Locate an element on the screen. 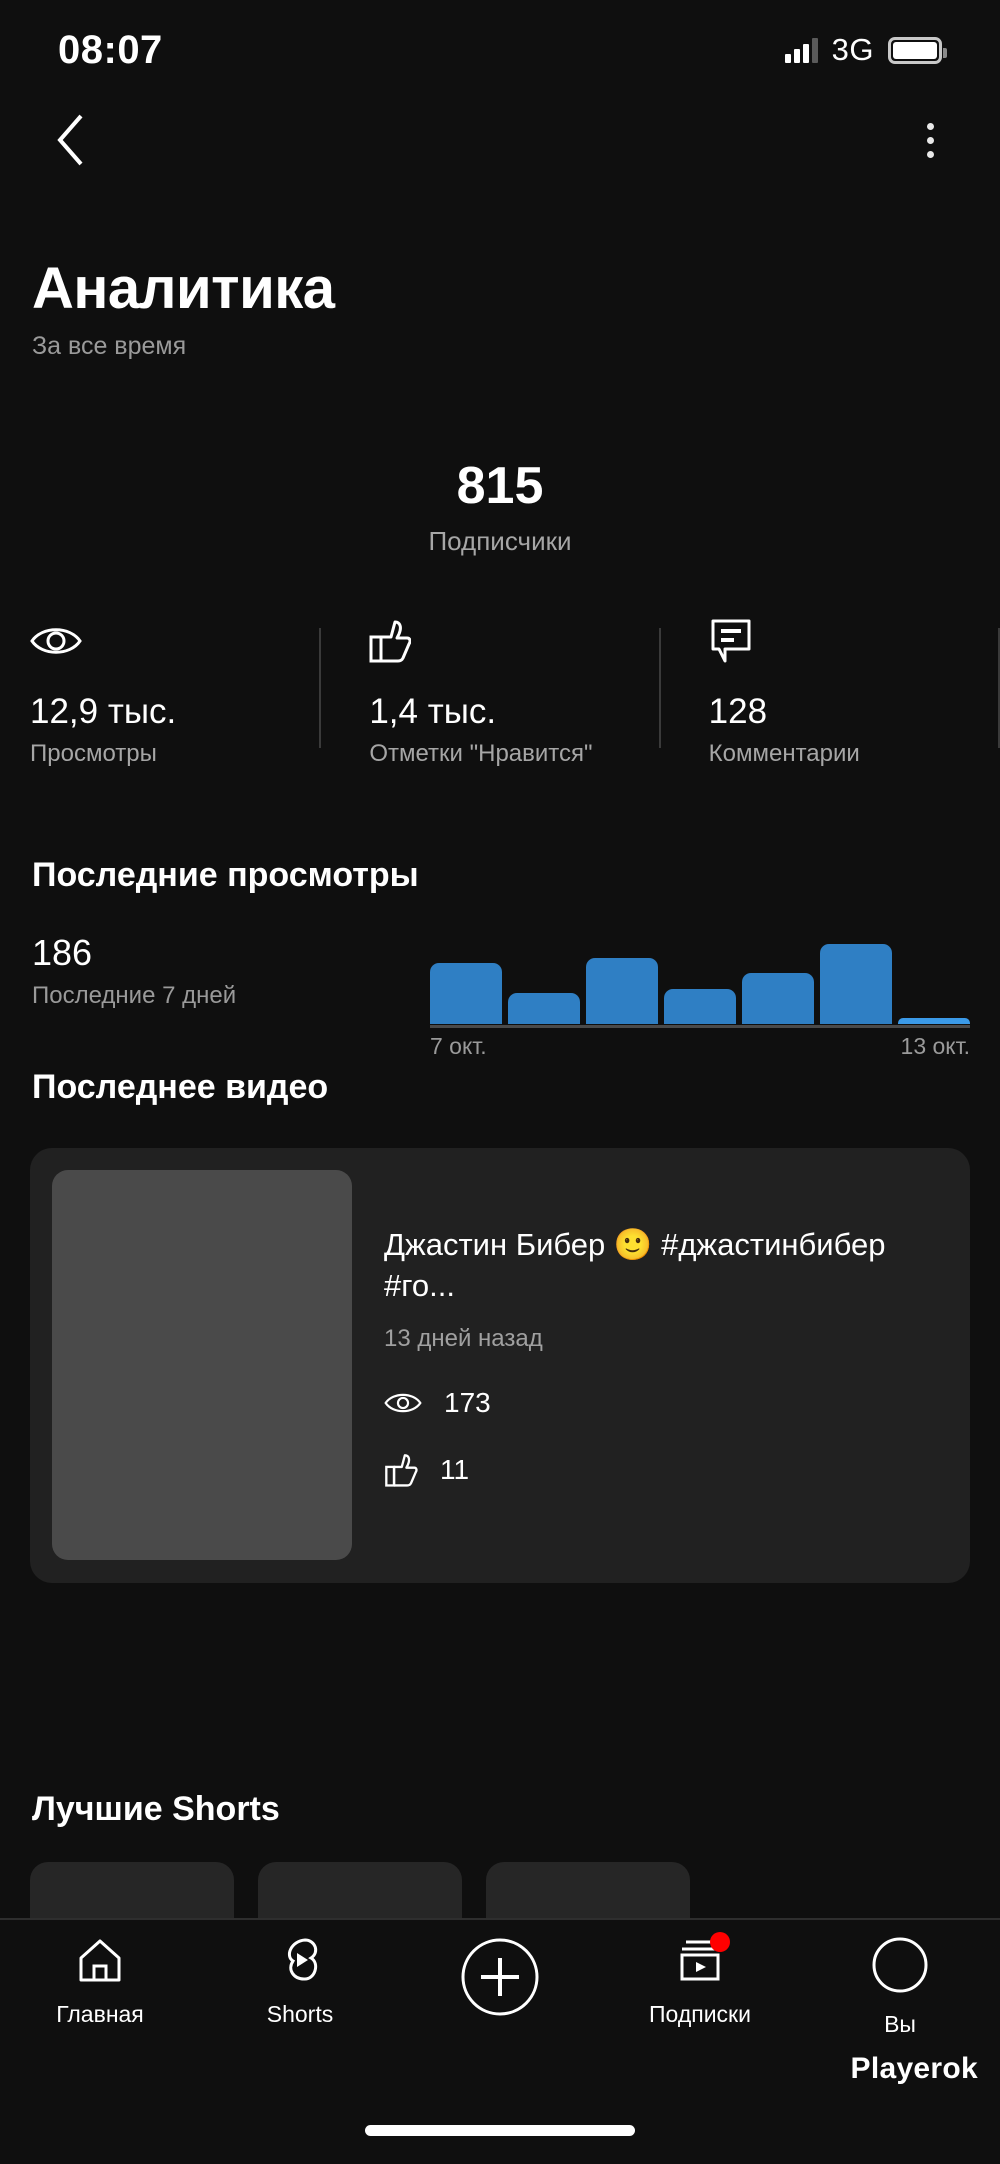 Image resolution: width=1000 pixels, height=2164 pixels. nav-label: Подписки is located at coordinates (700, 2014).